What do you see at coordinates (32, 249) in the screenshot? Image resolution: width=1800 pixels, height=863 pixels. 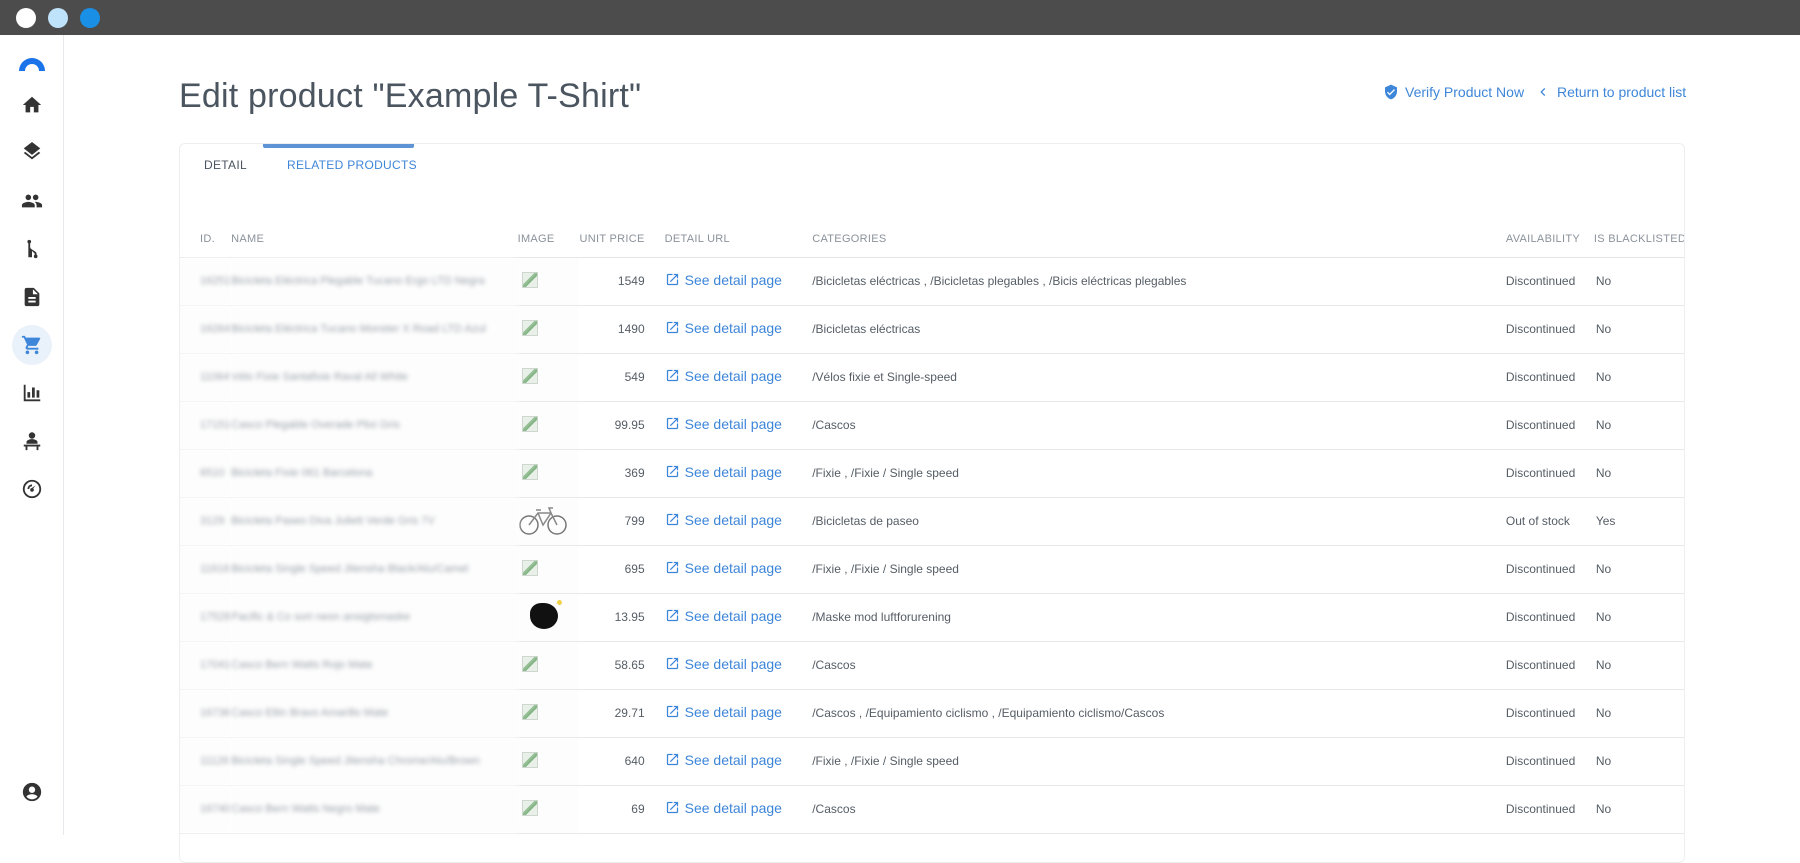 I see `sidebar-item-merge` at bounding box center [32, 249].